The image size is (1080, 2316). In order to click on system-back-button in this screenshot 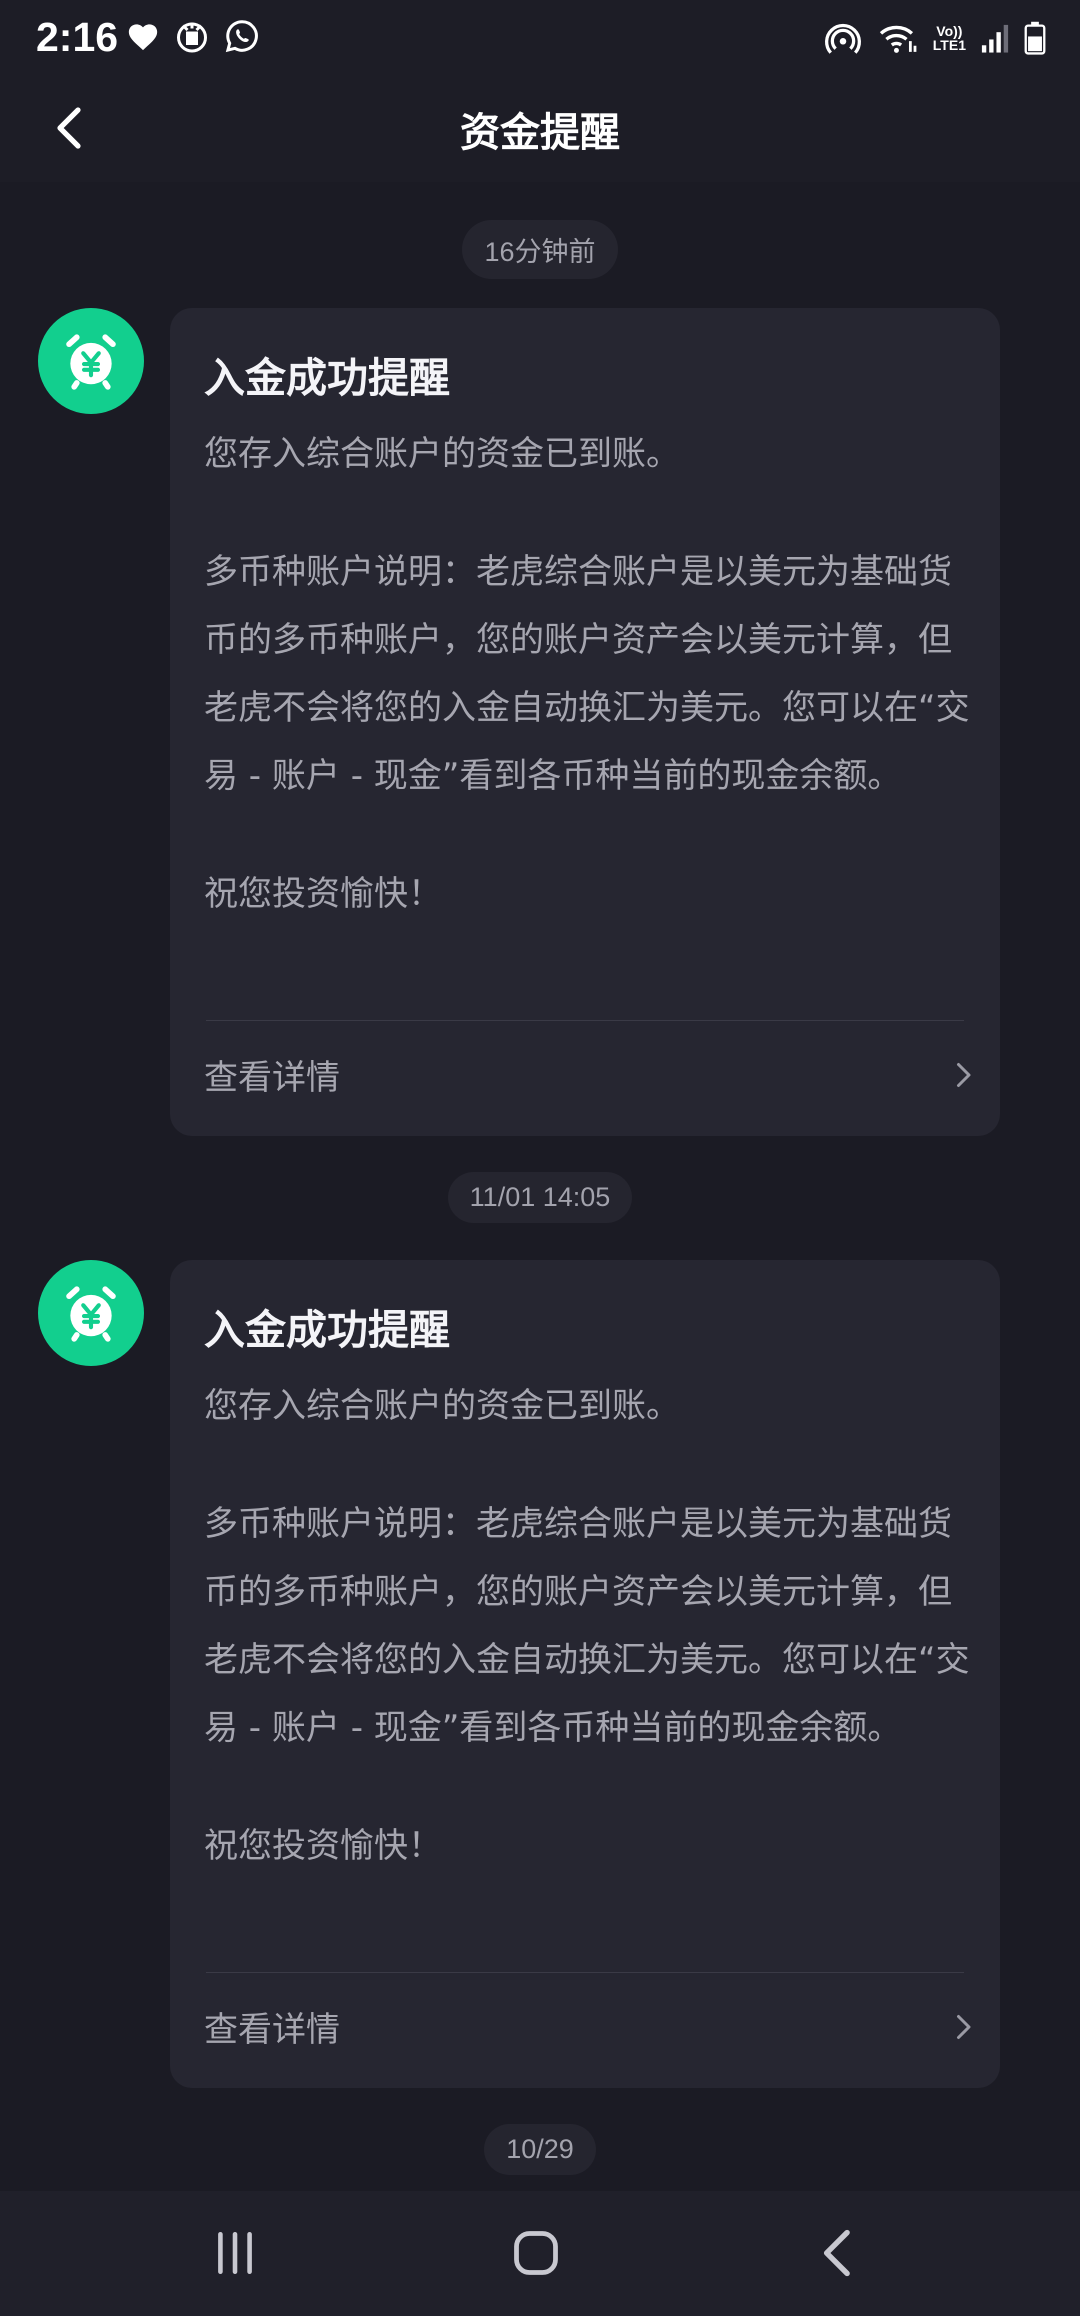, I will do `click(838, 2253)`.